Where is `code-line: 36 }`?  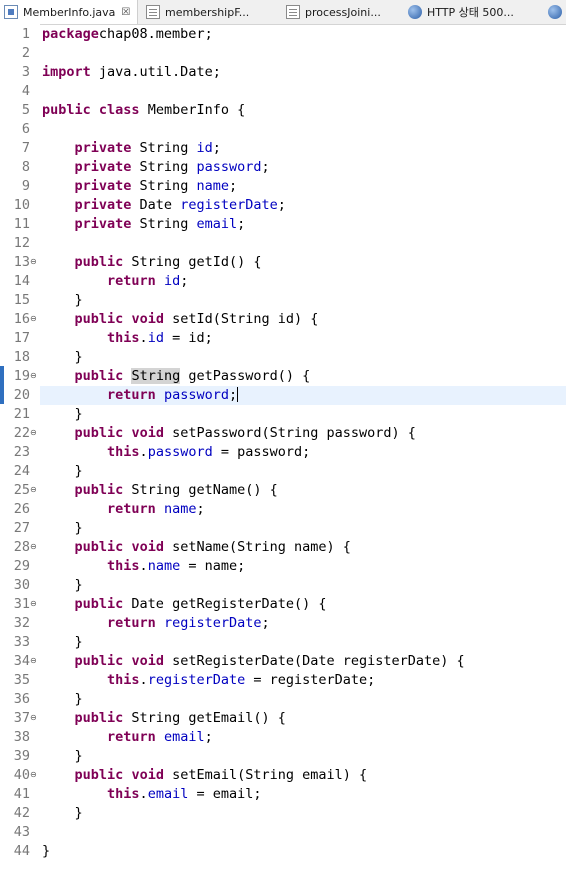
code-line: 36 } is located at coordinates (283, 699).